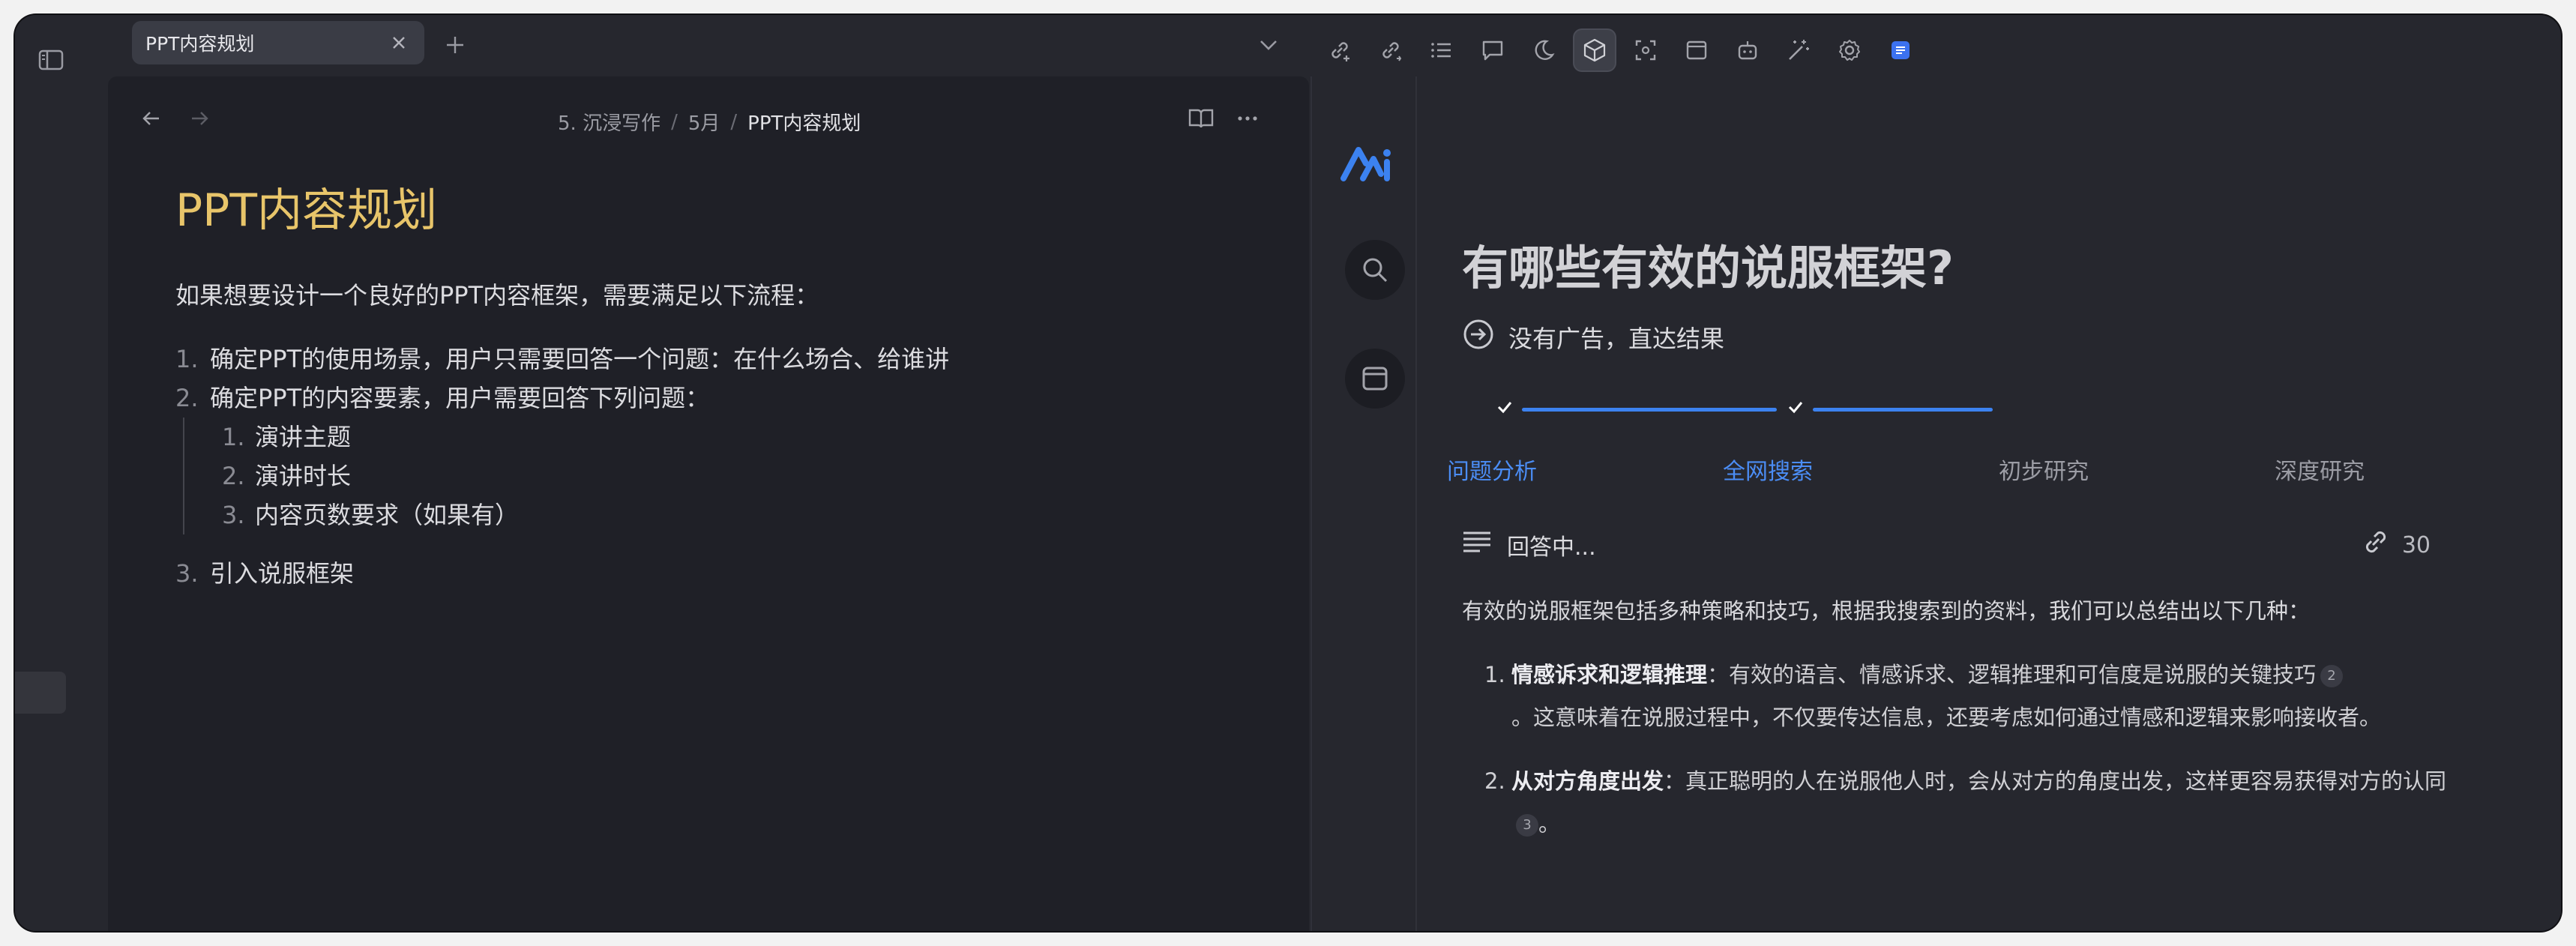  What do you see at coordinates (1901, 50) in the screenshot?
I see `note-app-icon` at bounding box center [1901, 50].